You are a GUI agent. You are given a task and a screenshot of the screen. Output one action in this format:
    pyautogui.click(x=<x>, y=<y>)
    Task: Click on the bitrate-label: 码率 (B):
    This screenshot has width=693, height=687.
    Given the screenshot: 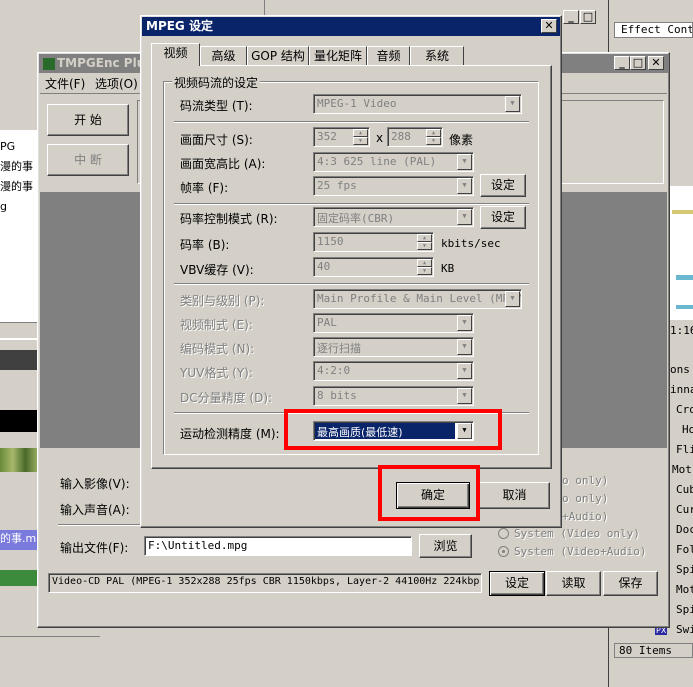 What is the action you would take?
    pyautogui.click(x=205, y=245)
    